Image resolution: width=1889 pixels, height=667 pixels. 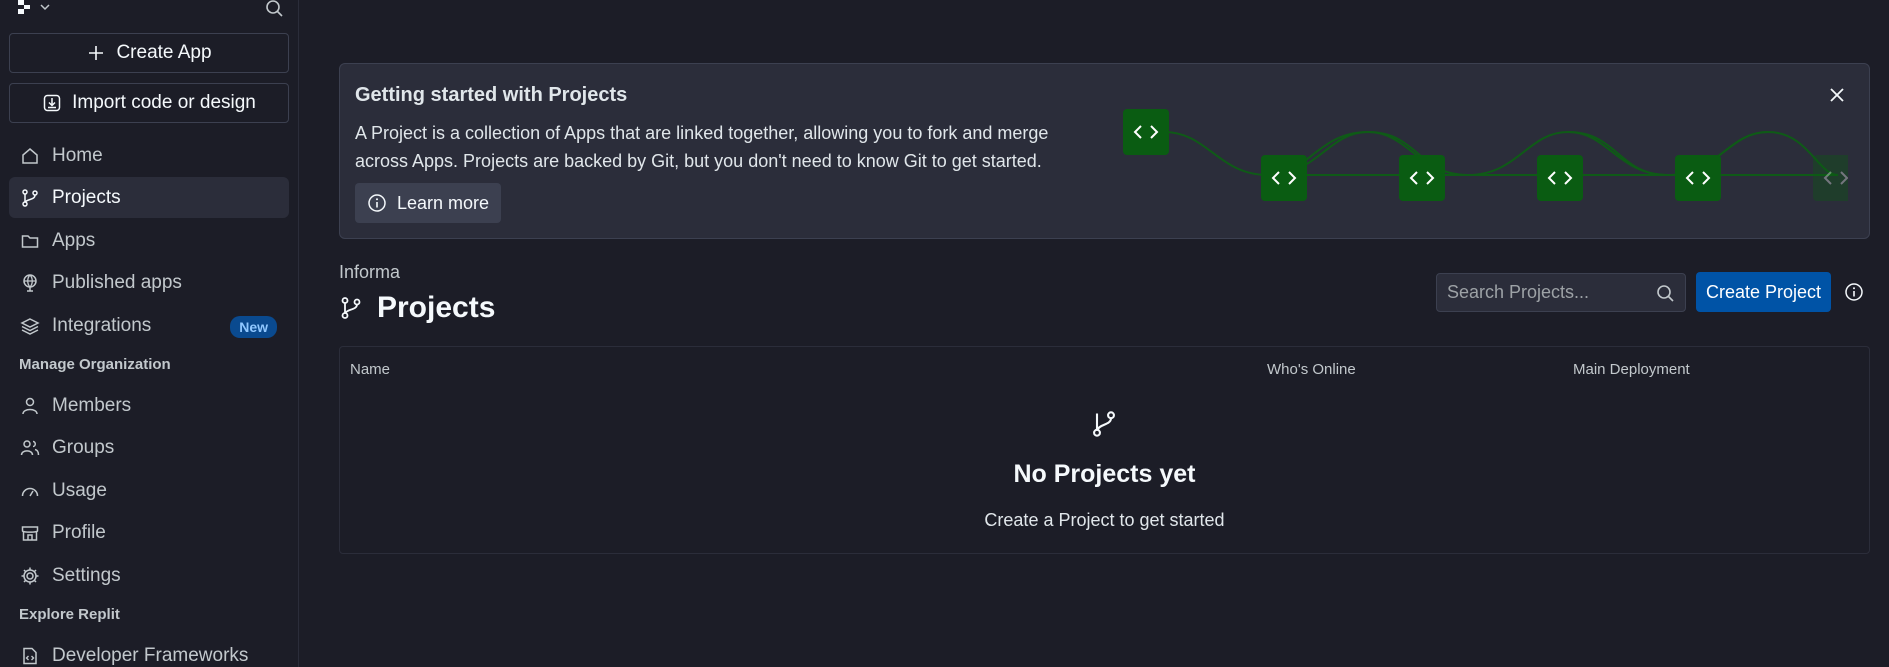 What do you see at coordinates (77, 155) in the screenshot?
I see `sidebar-item-label: Home` at bounding box center [77, 155].